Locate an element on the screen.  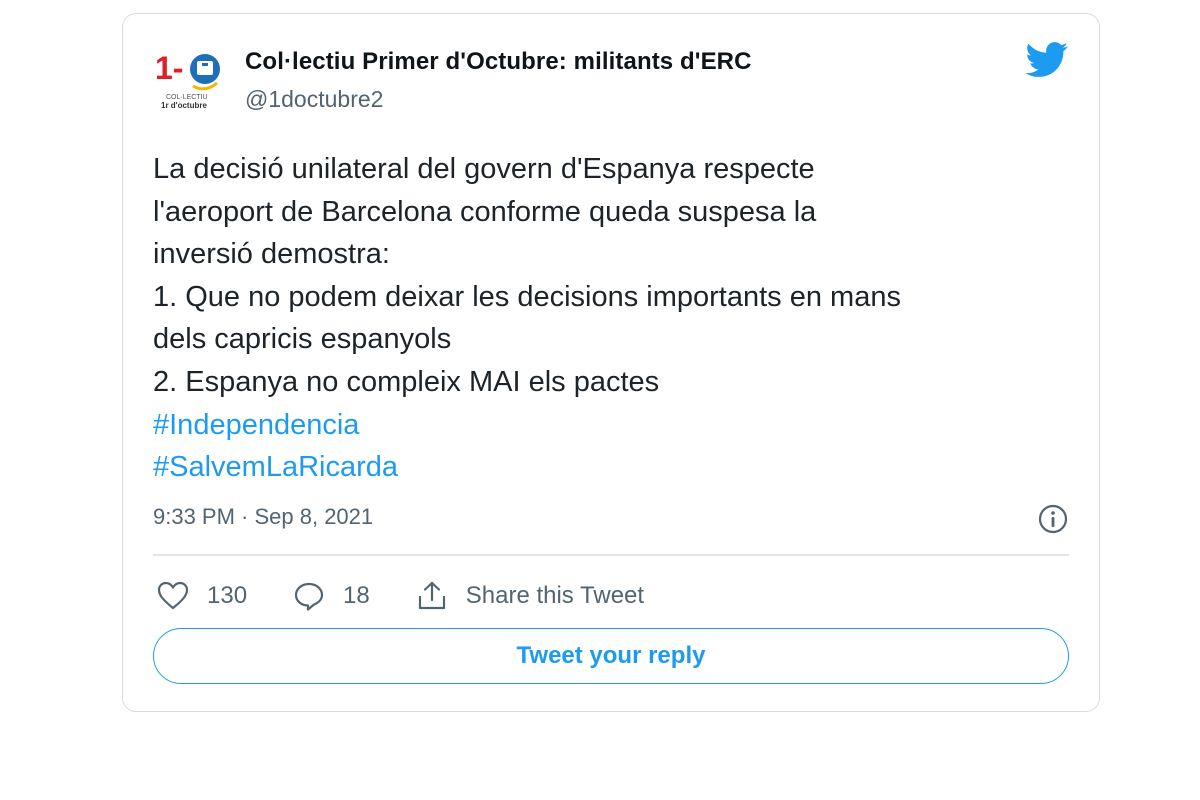
tweet-your-reply-button: Tweet your reply is located at coordinates (611, 656).